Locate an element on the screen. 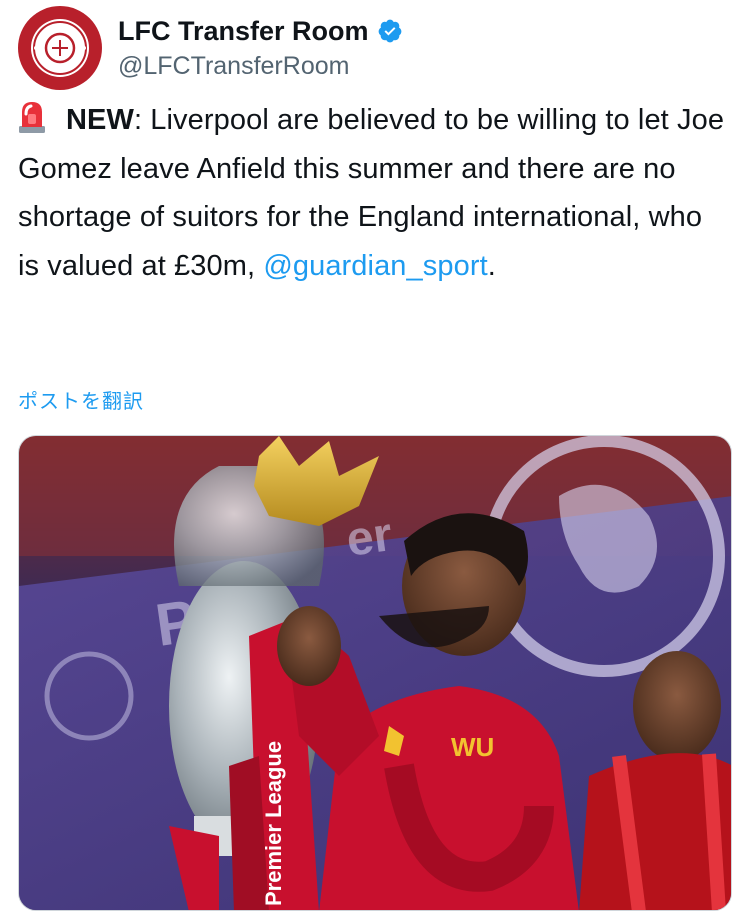  tweet-end: . is located at coordinates (491, 265).